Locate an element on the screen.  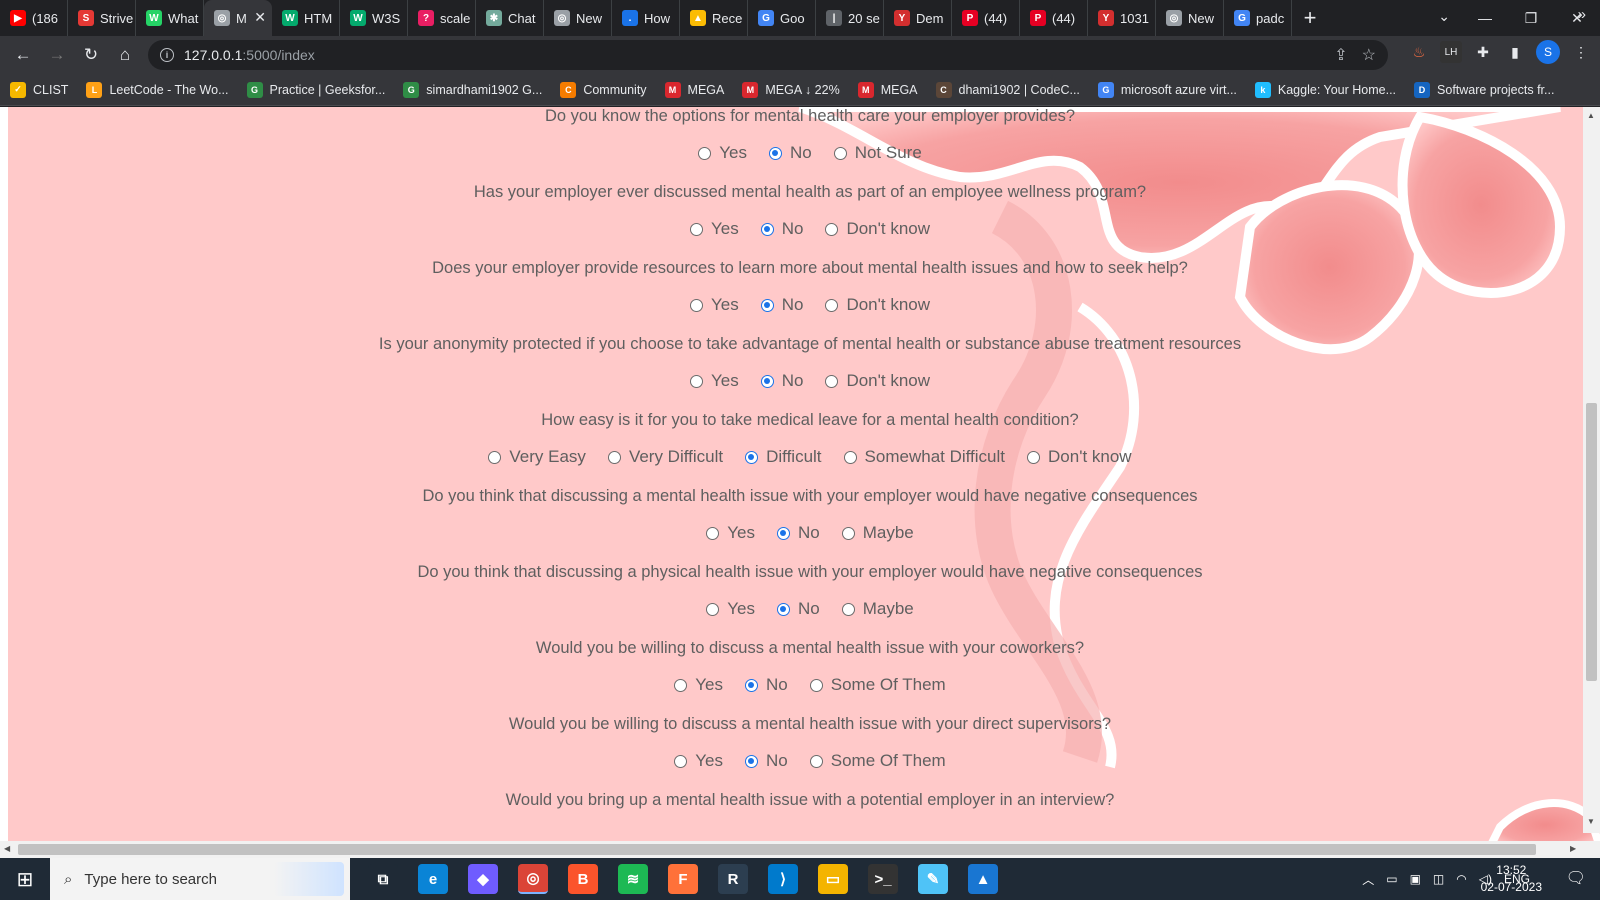
radio-option: Difficult is located at coordinates (783, 457).